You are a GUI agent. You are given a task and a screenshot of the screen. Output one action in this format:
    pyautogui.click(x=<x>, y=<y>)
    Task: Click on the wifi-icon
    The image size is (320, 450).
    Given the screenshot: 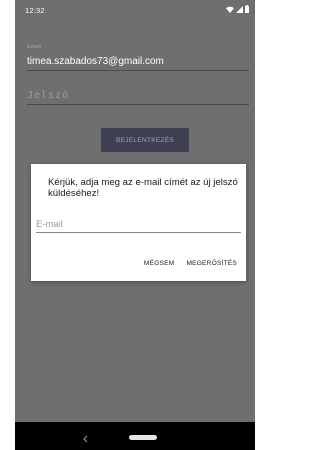 What is the action you would take?
    pyautogui.click(x=230, y=9)
    